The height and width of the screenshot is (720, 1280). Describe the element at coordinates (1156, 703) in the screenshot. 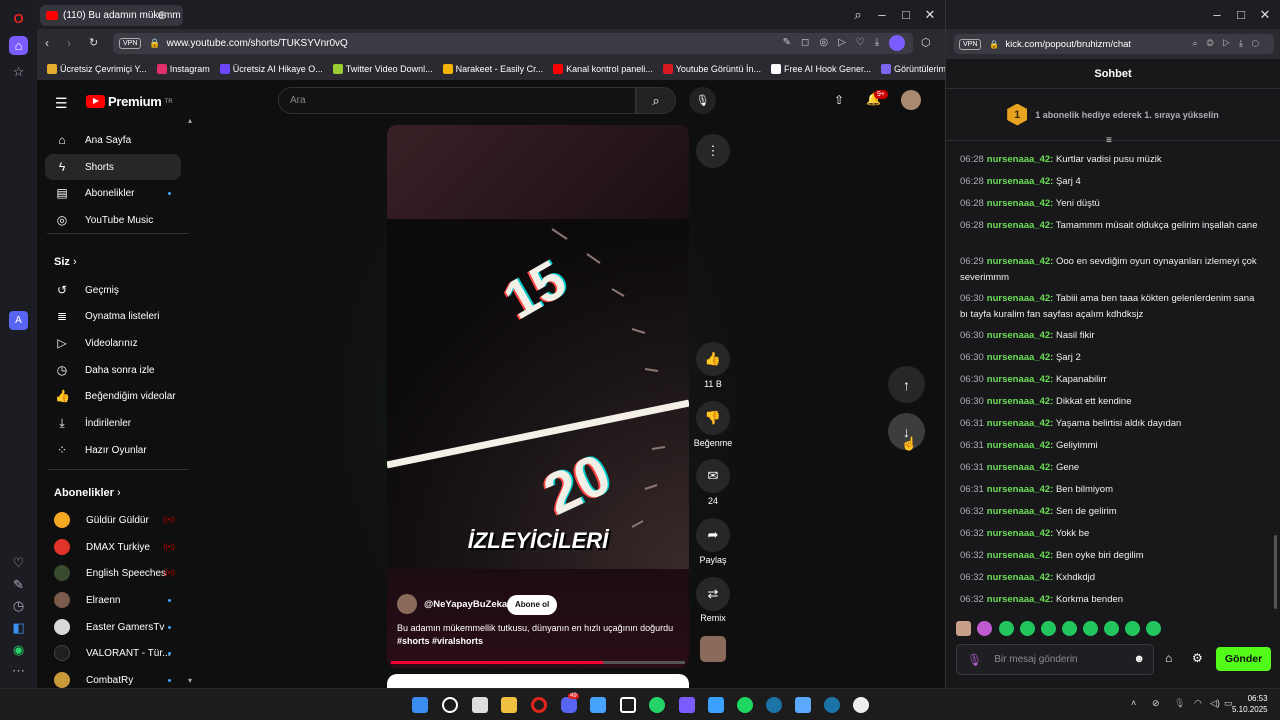

I see `network-off-icon: ⊘` at that location.